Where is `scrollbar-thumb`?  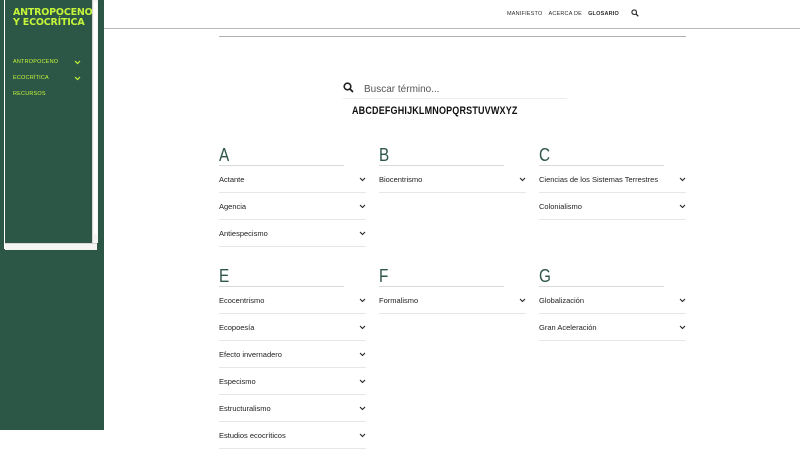 scrollbar-thumb is located at coordinates (95, 118).